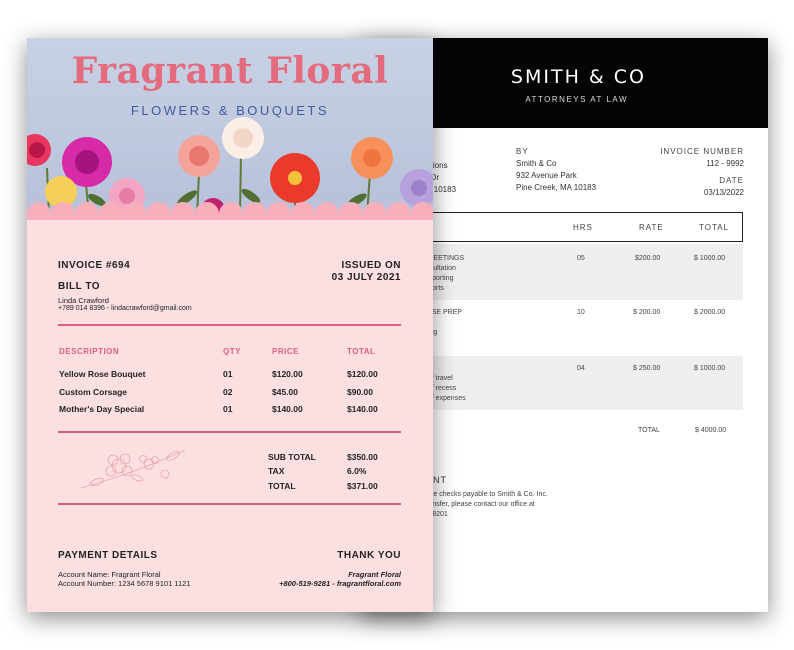  What do you see at coordinates (230, 129) in the screenshot?
I see `flower-banner: Fragrant Floral FLOWERS & BOUQUETS` at bounding box center [230, 129].